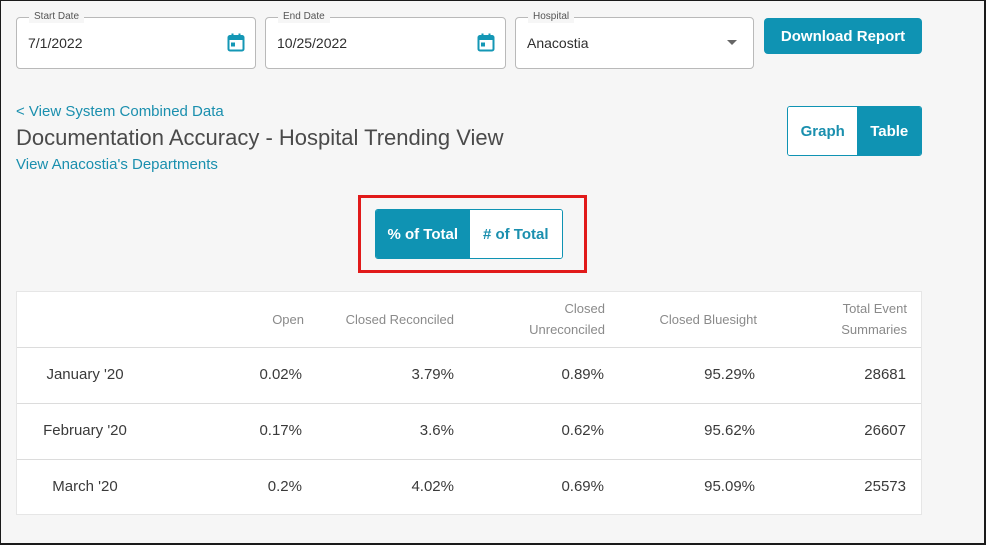 Image resolution: width=986 pixels, height=545 pixels. I want to click on header-total-line2: Summaries, so click(874, 329).